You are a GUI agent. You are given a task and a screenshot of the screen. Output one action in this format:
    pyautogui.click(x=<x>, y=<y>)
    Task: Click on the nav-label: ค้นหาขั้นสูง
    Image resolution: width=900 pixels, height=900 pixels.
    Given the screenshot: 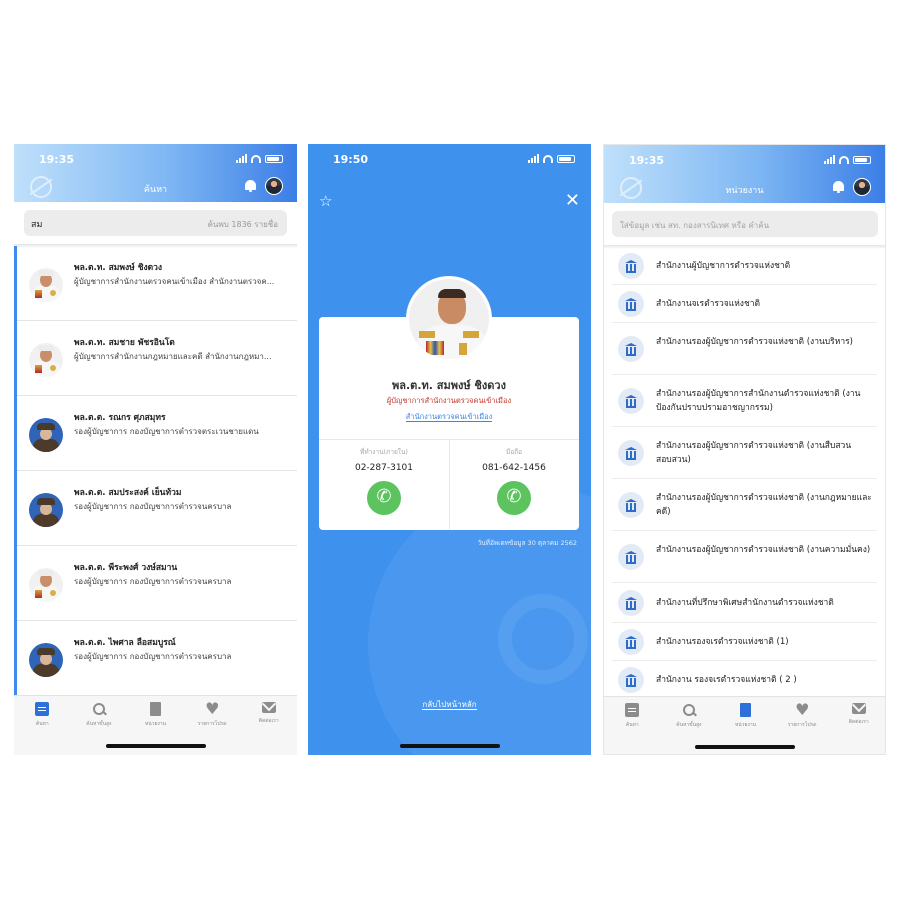 What is the action you would take?
    pyautogui.click(x=689, y=725)
    